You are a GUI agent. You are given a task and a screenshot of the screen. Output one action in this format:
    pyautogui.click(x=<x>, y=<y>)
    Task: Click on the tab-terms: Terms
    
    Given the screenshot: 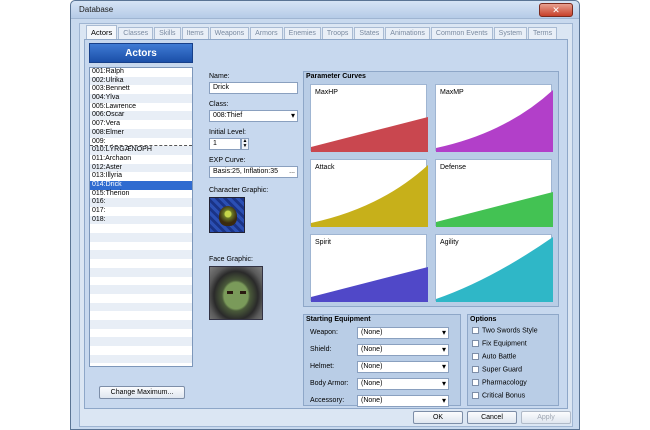 What is the action you would take?
    pyautogui.click(x=543, y=33)
    